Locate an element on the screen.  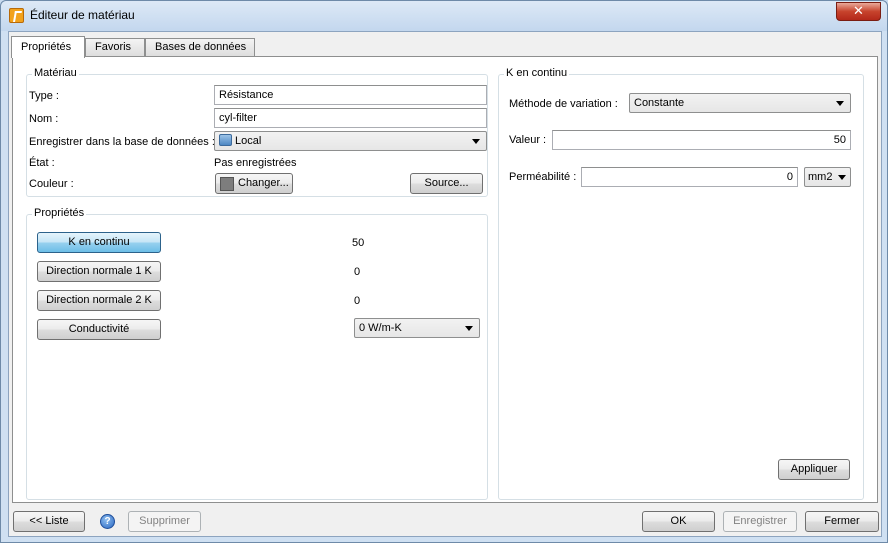
database-select: Local is located at coordinates (350, 141).